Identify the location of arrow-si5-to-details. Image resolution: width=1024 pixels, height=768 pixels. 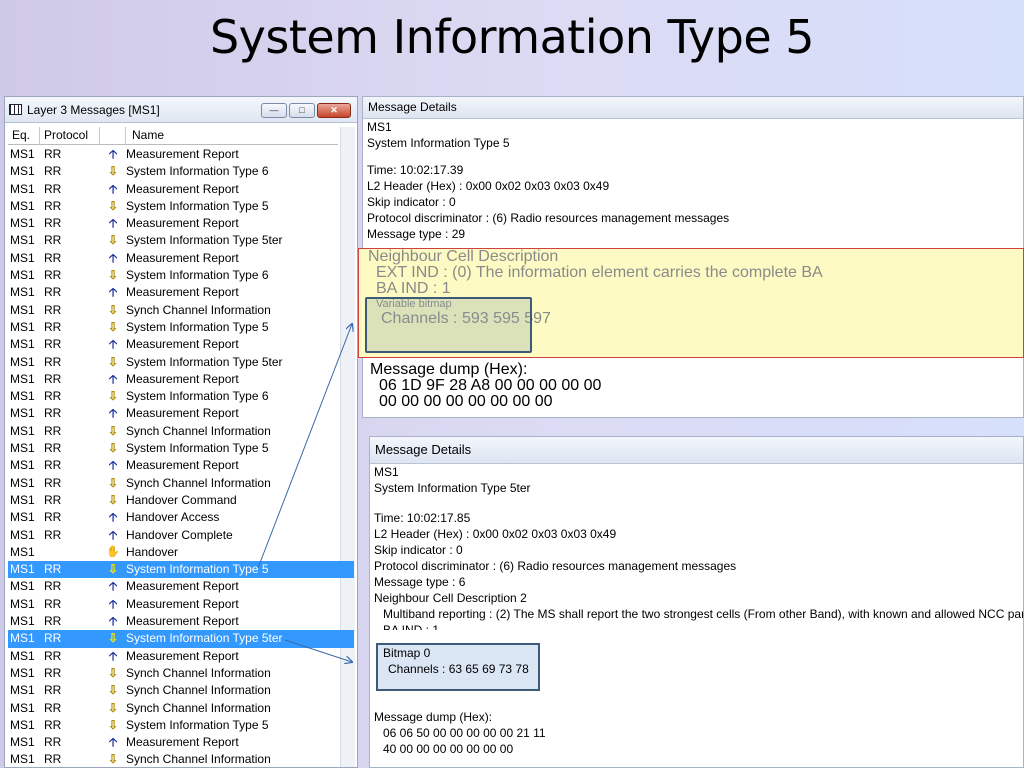
(304, 446).